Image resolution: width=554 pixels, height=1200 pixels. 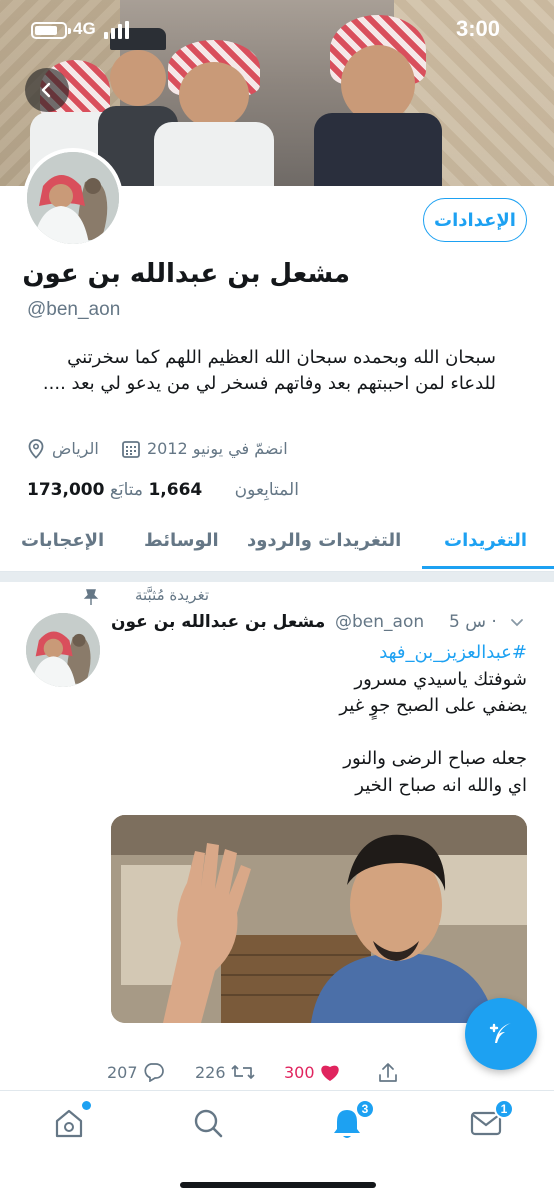 What do you see at coordinates (242, 1072) in the screenshot?
I see `retweet-icon` at bounding box center [242, 1072].